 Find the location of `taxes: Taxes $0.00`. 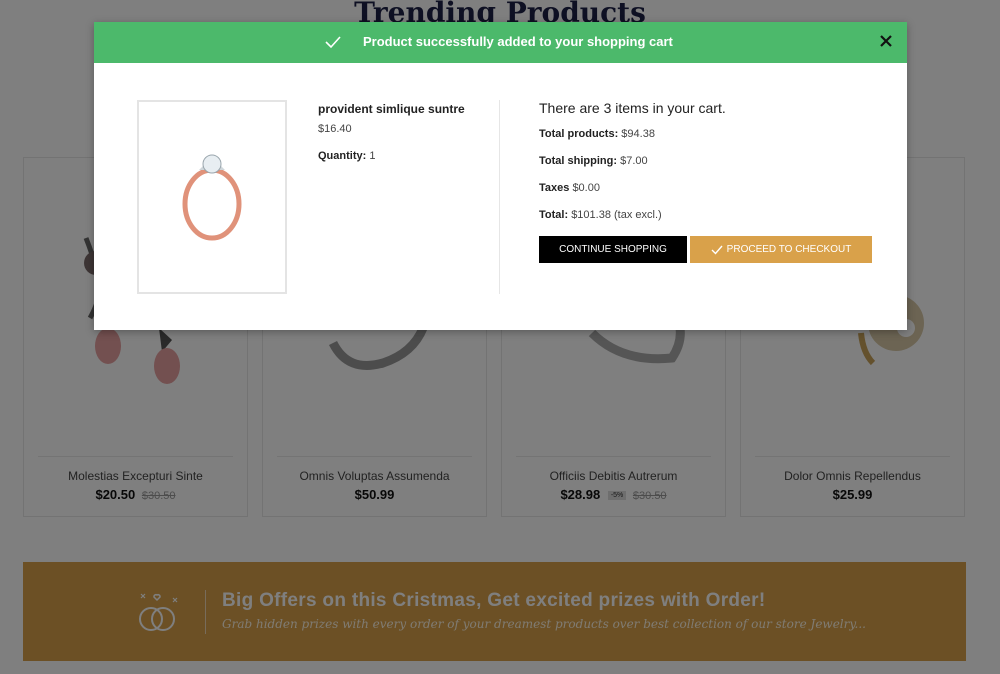

taxes: Taxes $0.00 is located at coordinates (569, 188).